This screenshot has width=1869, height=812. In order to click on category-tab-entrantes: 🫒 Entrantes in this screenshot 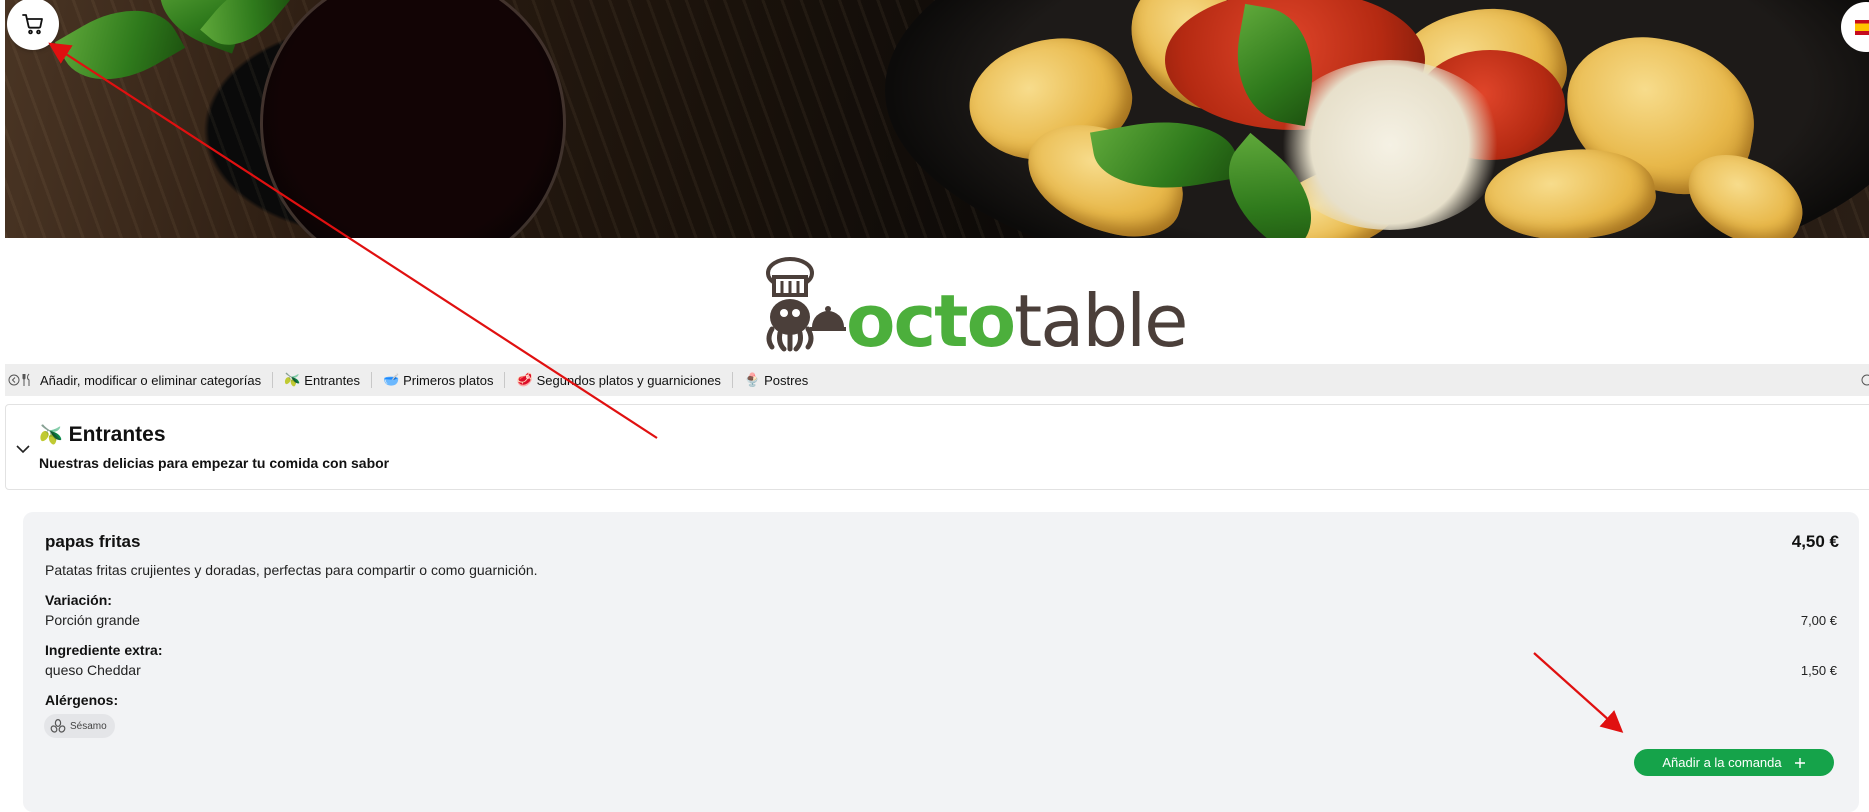, I will do `click(322, 380)`.